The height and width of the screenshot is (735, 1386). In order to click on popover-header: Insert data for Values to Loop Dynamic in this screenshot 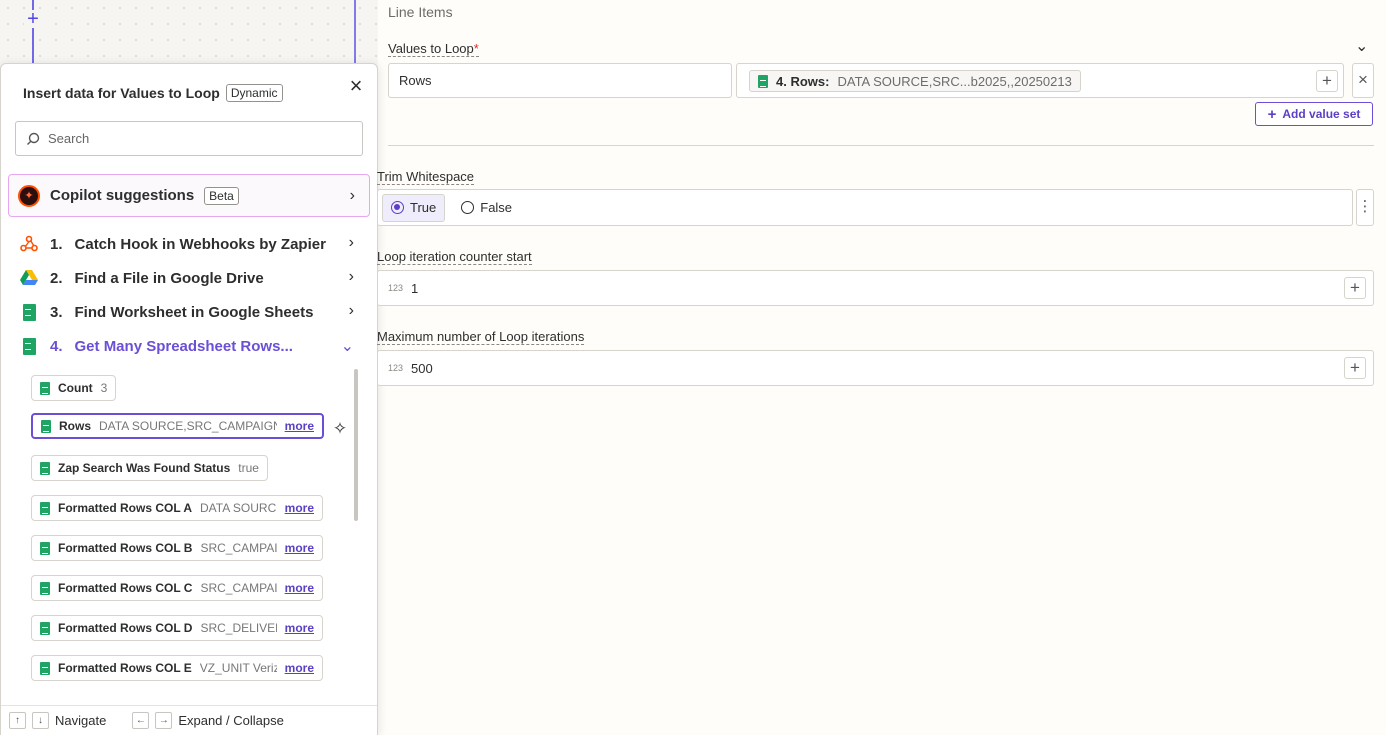, I will do `click(153, 93)`.